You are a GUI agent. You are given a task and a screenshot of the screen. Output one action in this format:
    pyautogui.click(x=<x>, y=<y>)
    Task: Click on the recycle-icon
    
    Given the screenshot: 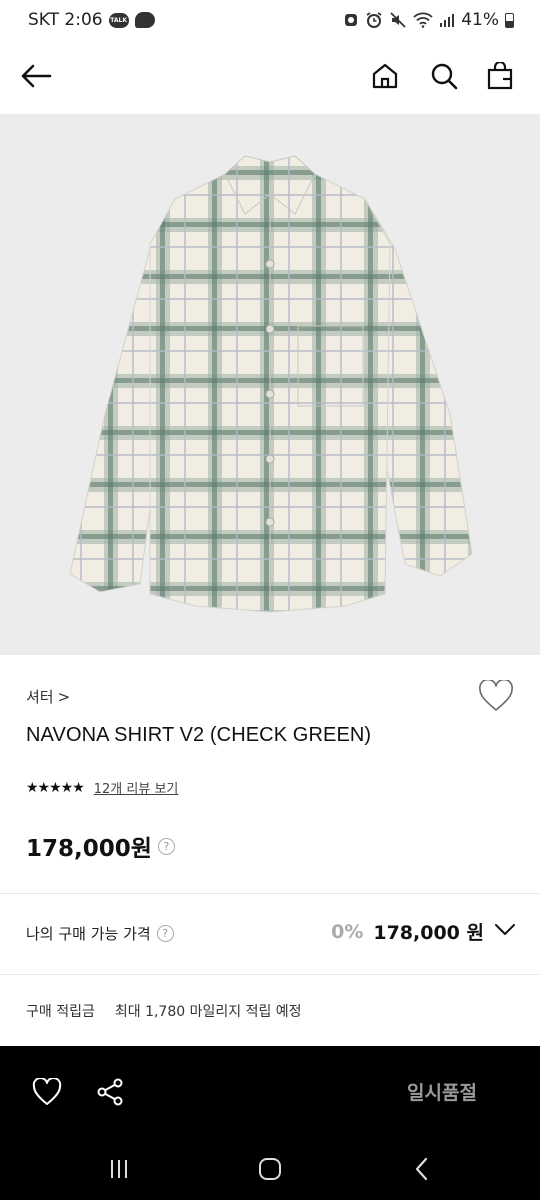 What is the action you would take?
    pyautogui.click(x=351, y=20)
    